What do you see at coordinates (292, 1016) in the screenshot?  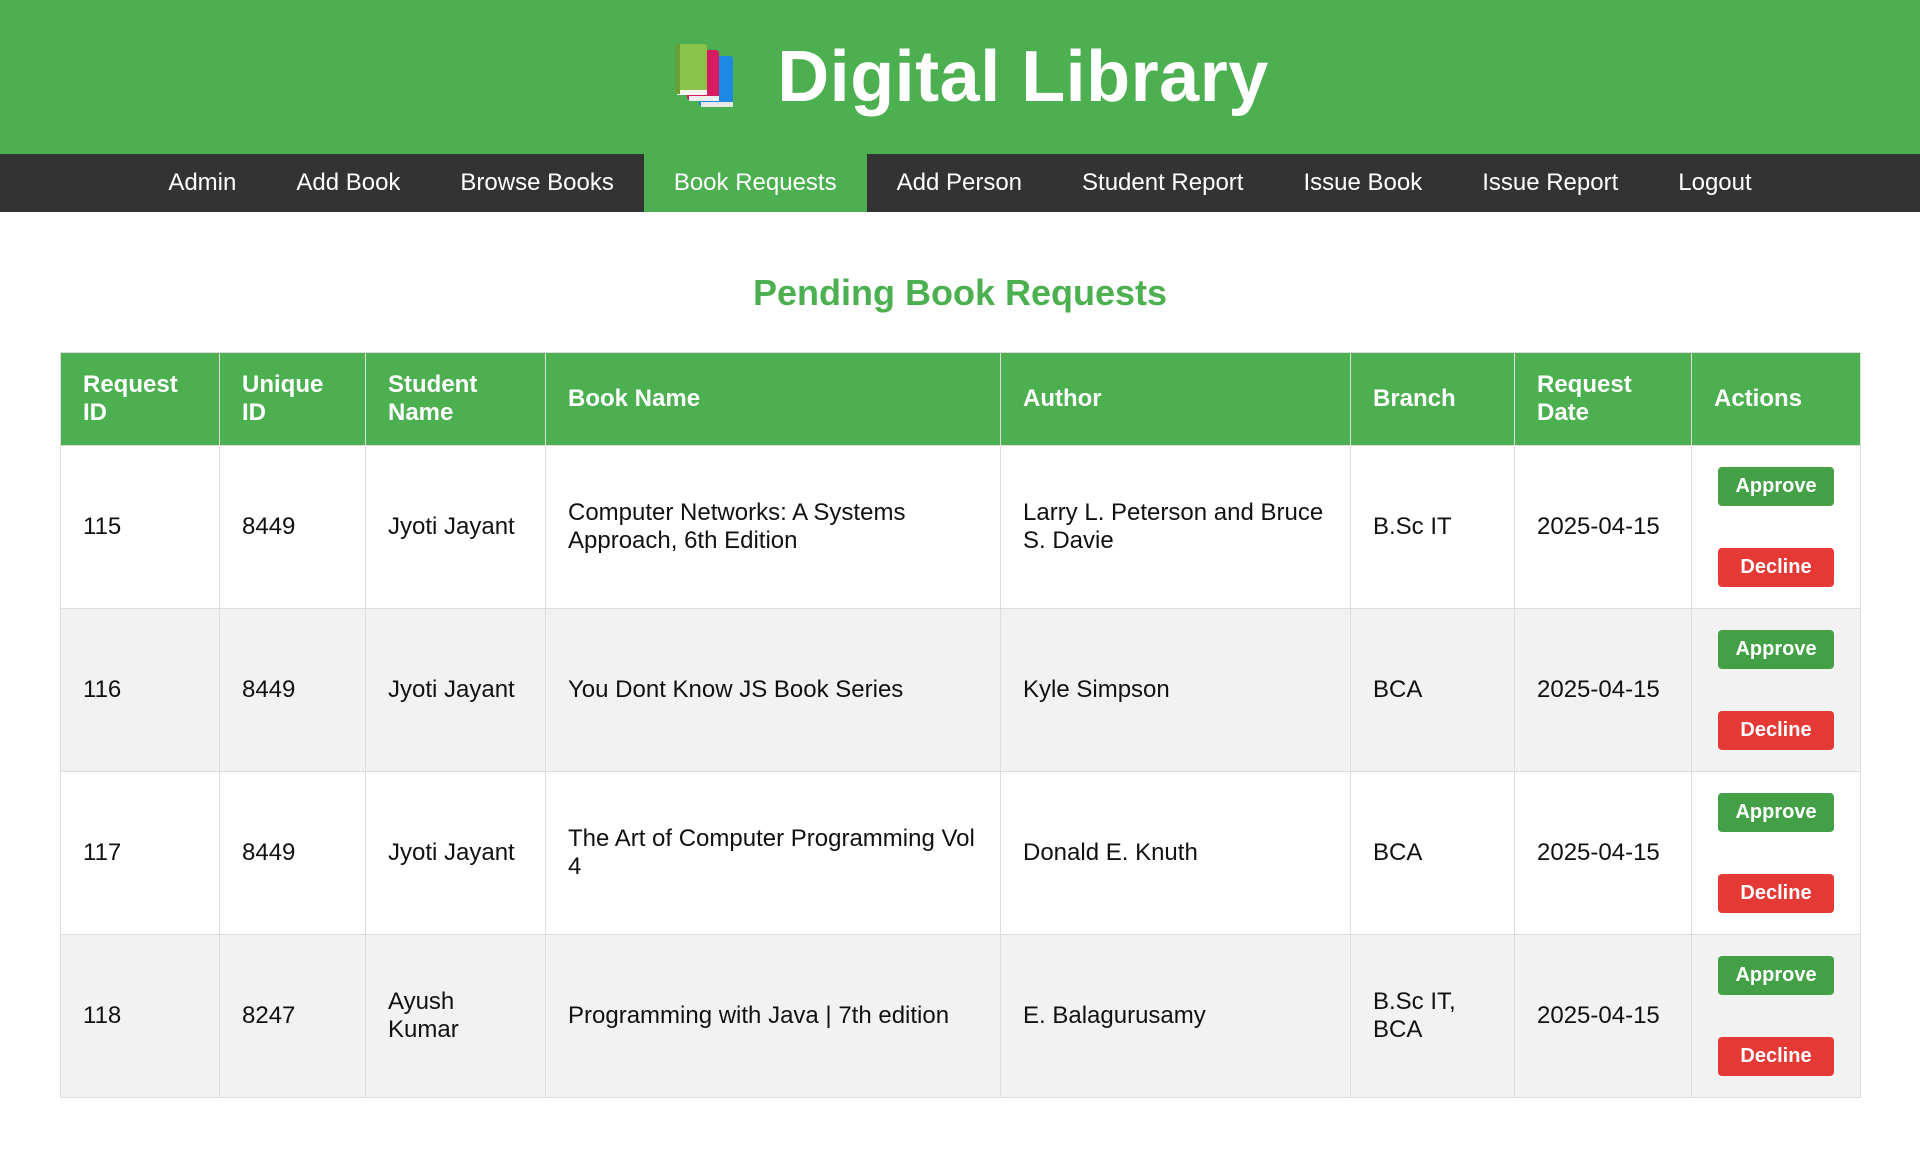 I see `cell-unique-id: 8247` at bounding box center [292, 1016].